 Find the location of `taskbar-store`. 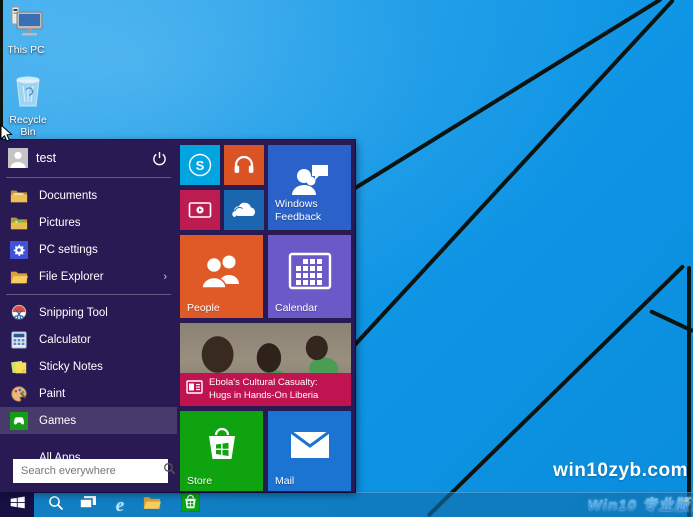

taskbar-store is located at coordinates (190, 504).